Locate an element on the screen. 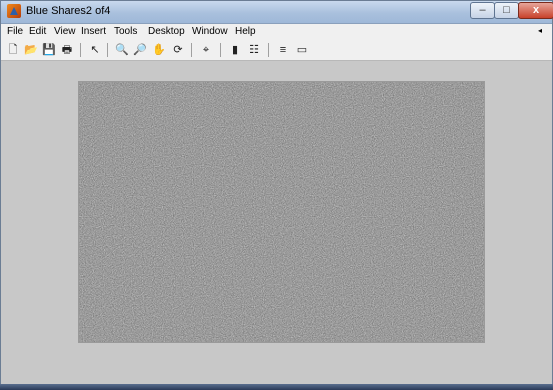 The width and height of the screenshot is (553, 390). print-icon: 🖶 is located at coordinates (67, 50).